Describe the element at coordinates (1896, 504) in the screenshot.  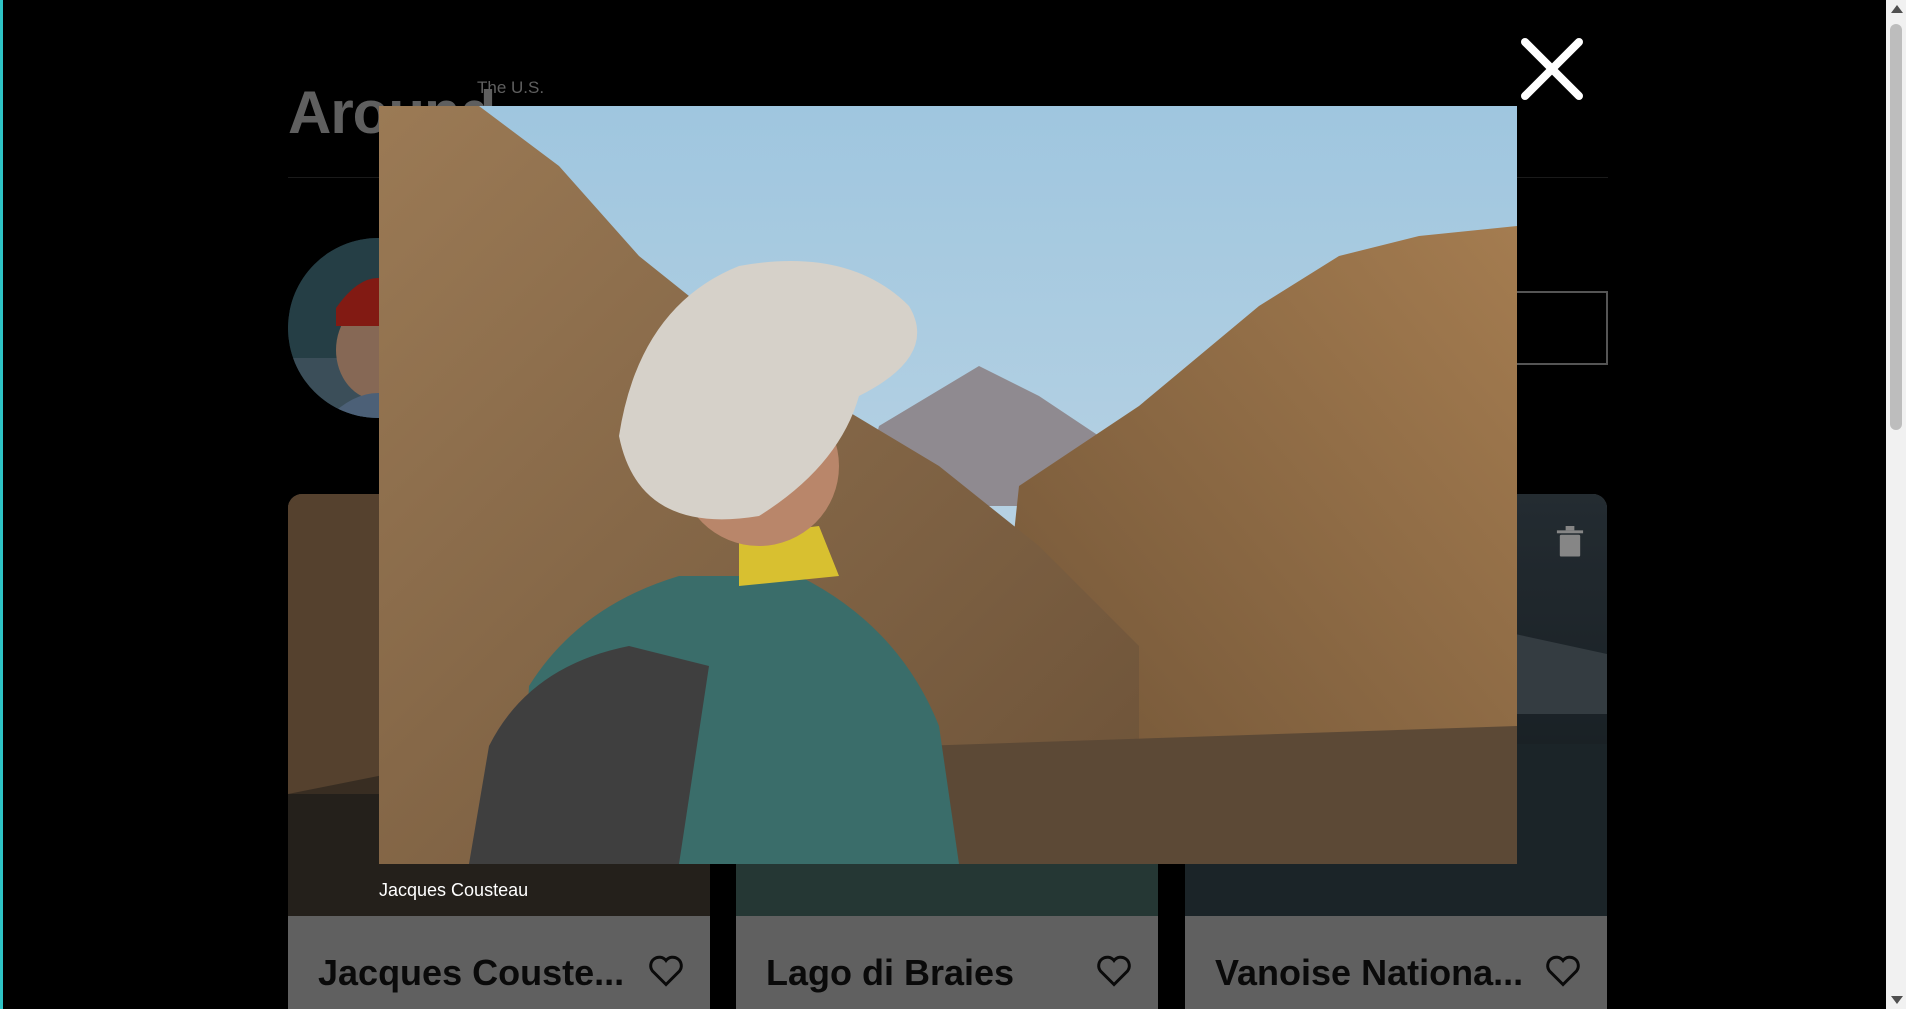
I see `vertical-scrollbar` at that location.